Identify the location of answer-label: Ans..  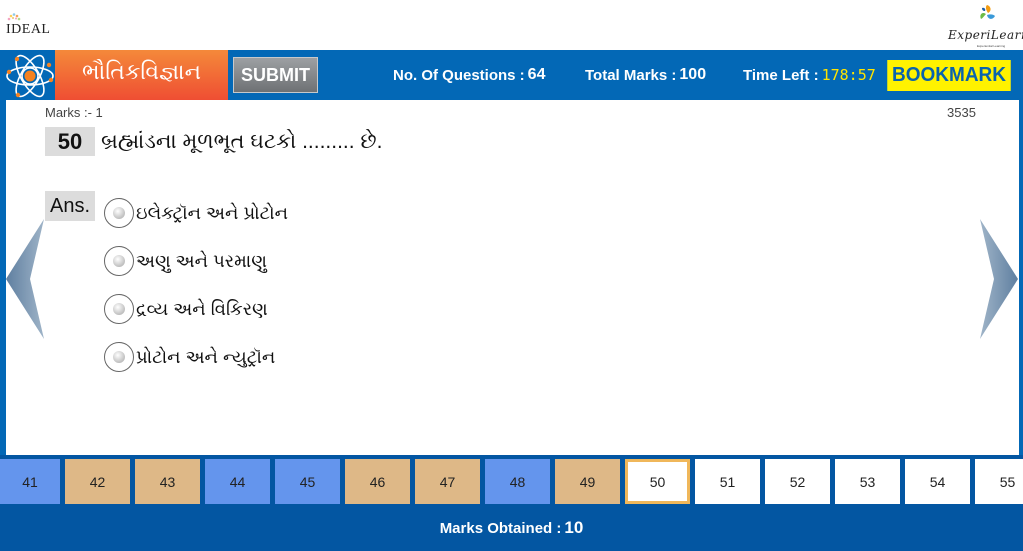
(70, 206).